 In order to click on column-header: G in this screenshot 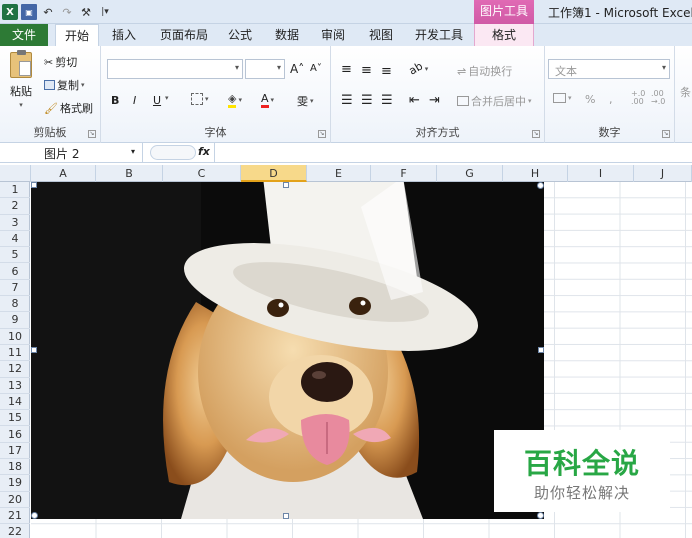, I will do `click(470, 173)`.